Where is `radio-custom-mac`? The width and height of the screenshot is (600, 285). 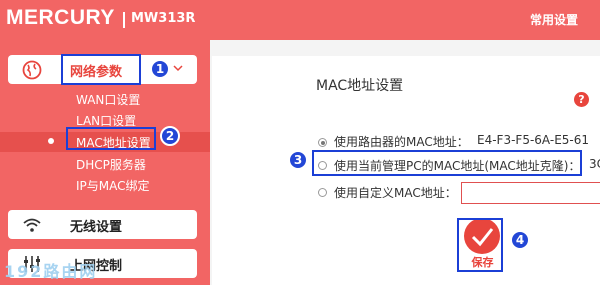
radio-custom-mac is located at coordinates (322, 192).